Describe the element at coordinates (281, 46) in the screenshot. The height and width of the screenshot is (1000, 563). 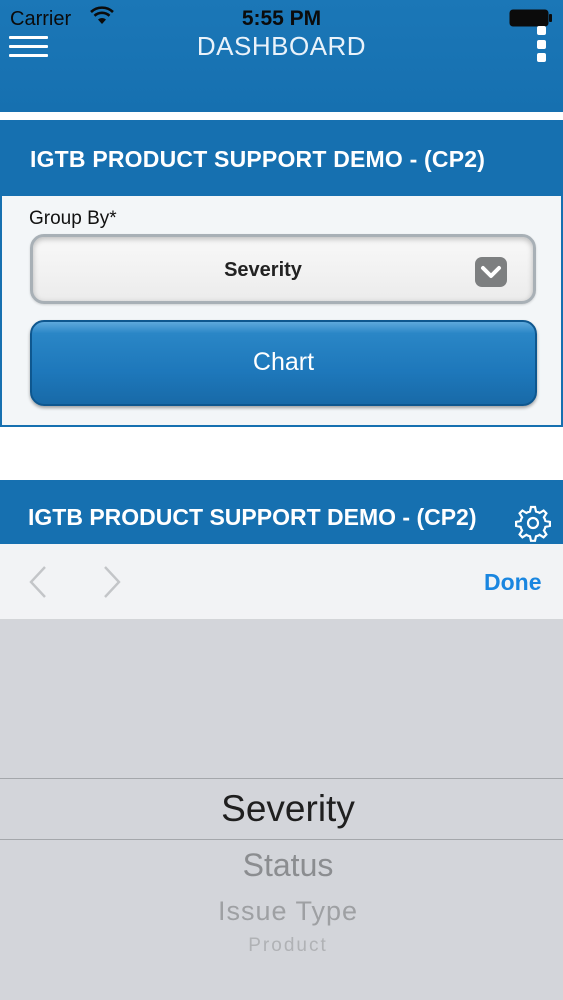
I see `page-title: DASHBOARD` at that location.